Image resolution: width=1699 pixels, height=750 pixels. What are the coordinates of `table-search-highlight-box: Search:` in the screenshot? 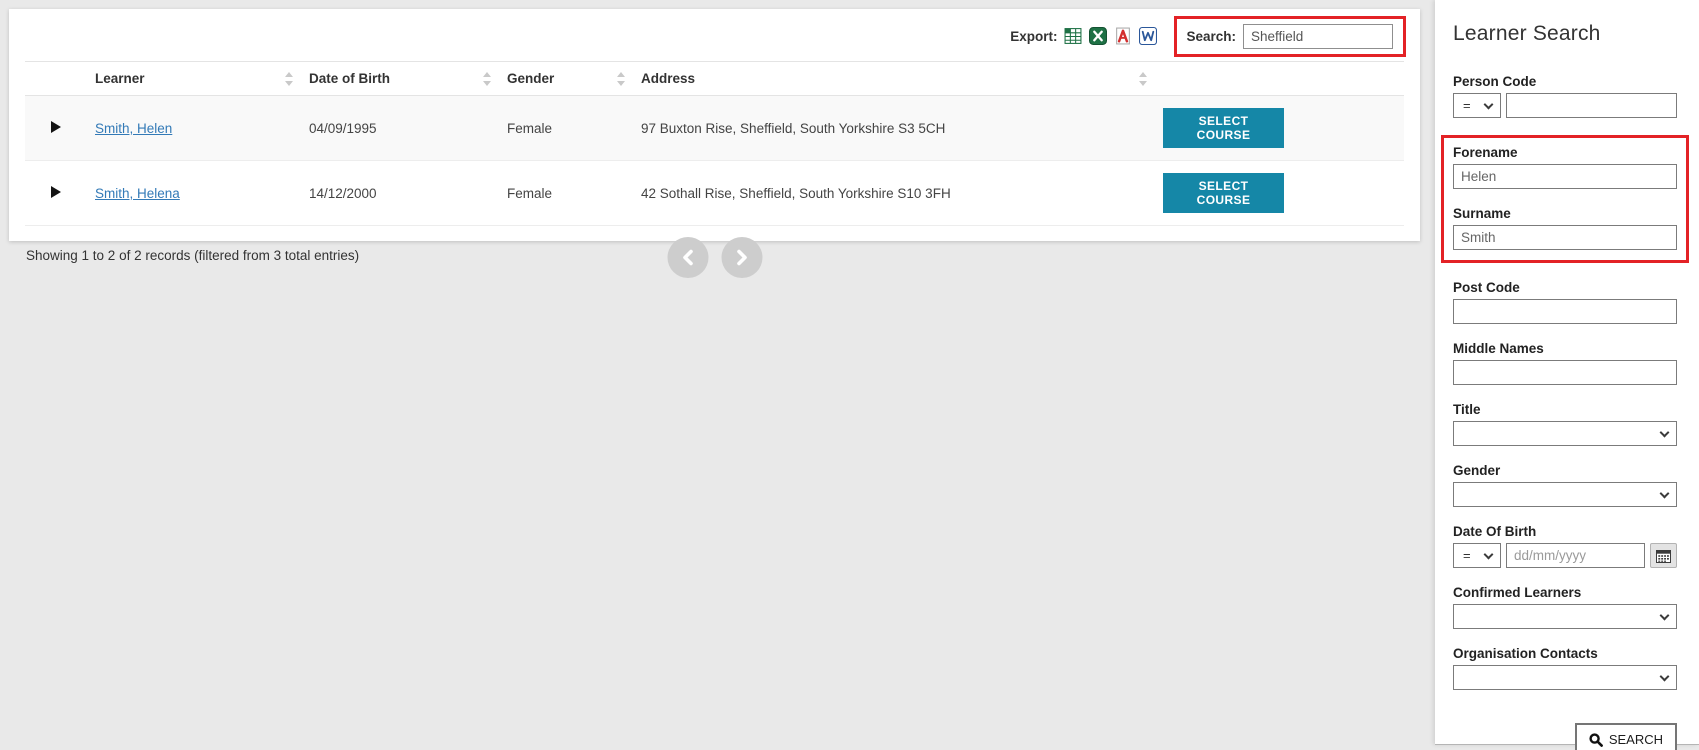 It's located at (1290, 36).